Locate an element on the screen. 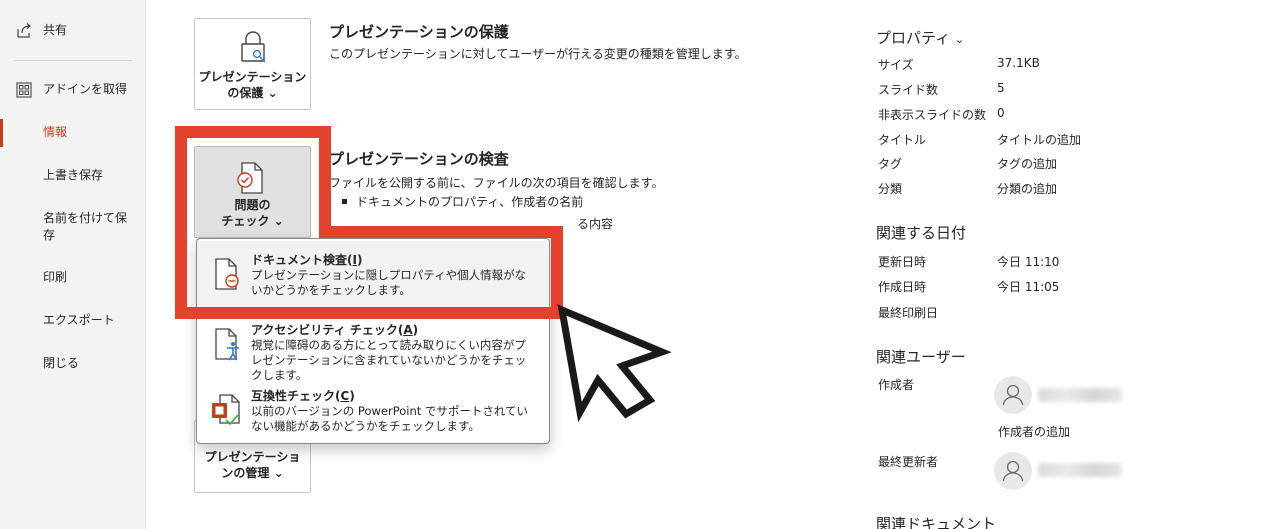 This screenshot has width=1280, height=529. prop-value-category: 分類の追加 is located at coordinates (1027, 188).